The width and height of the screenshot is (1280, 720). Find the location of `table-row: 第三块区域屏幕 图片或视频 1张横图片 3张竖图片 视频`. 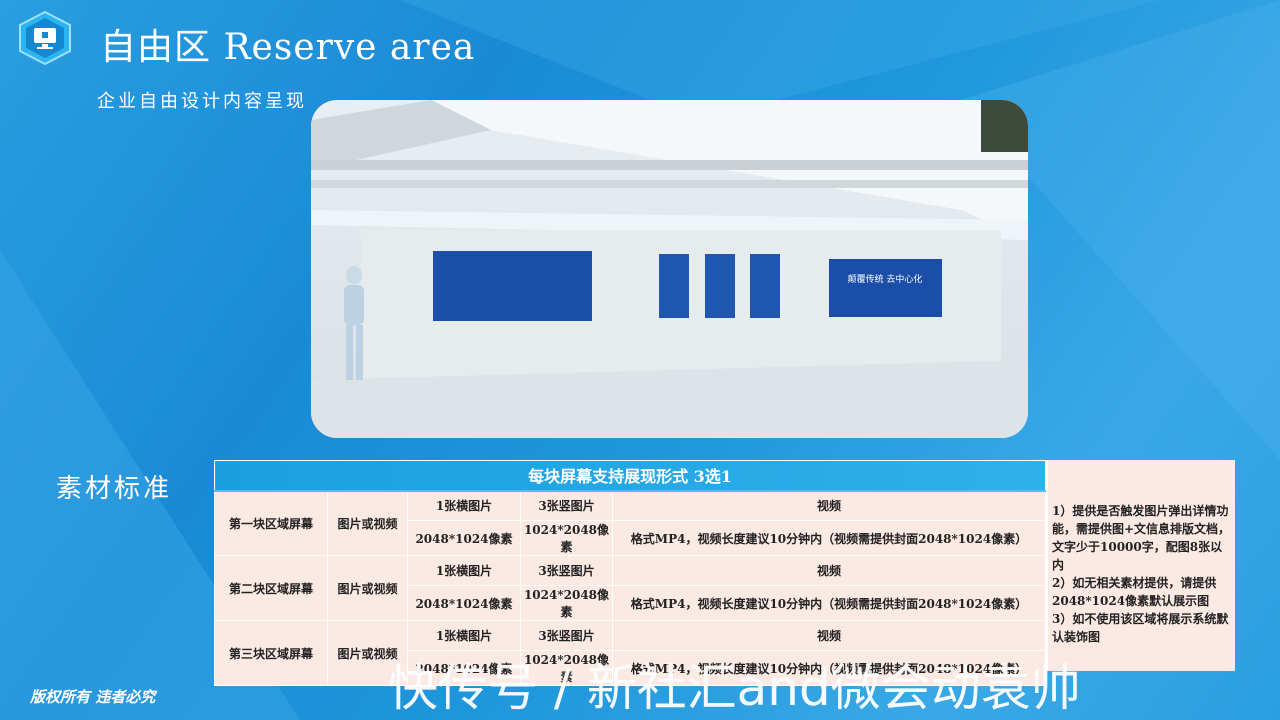

table-row: 第三块区域屏幕 图片或视频 1张横图片 3张竖图片 视频 is located at coordinates (630, 653).